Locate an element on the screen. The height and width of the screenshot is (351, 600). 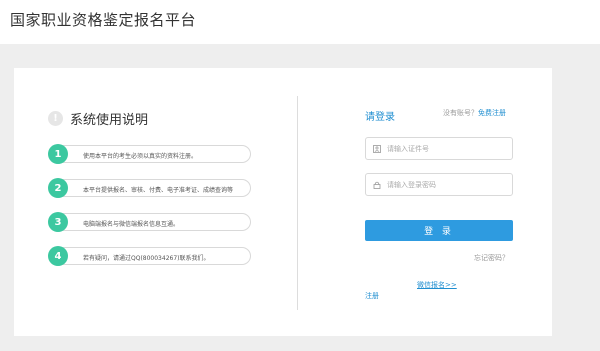
help-step-text: 本平台提供报名、审核、付费、电子准考证、成绩查询等 is located at coordinates (158, 190).